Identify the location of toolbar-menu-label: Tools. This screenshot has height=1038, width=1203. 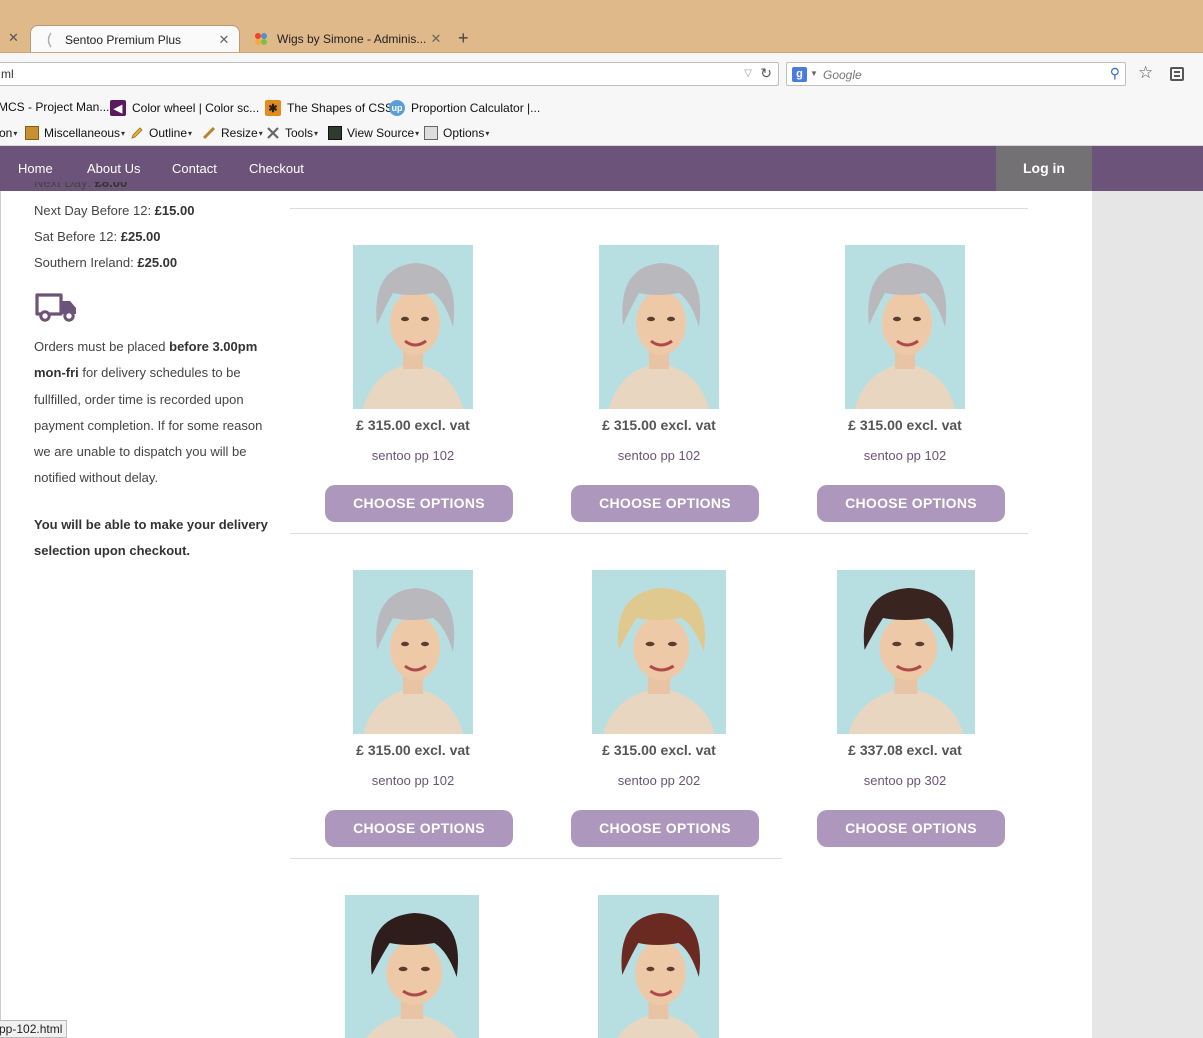
(299, 133).